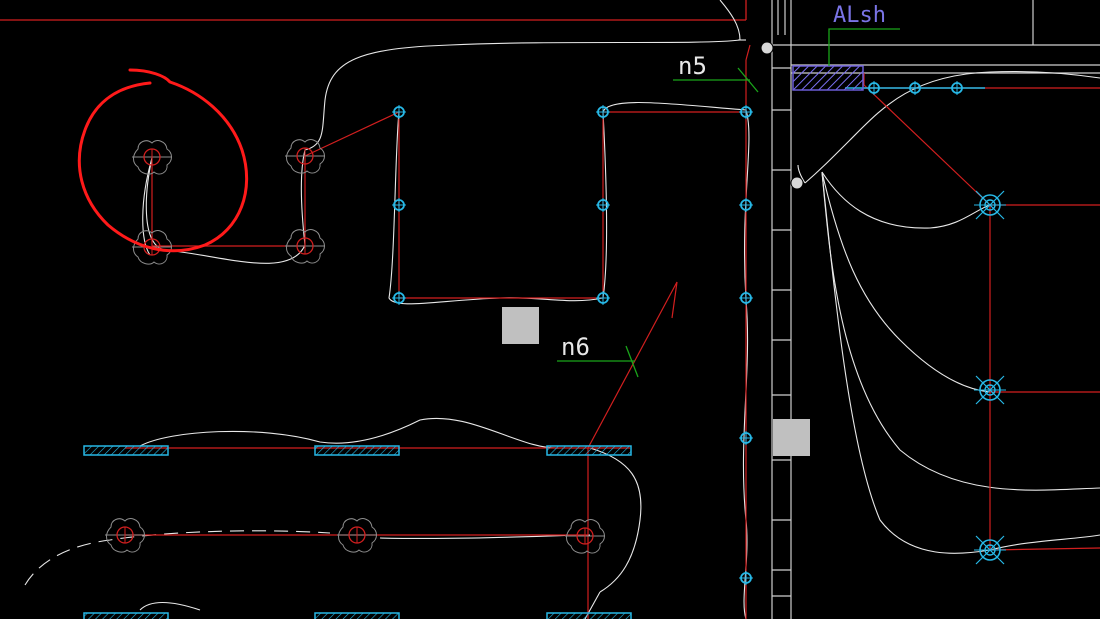  Describe the element at coordinates (373, 10) in the screenshot. I see `room-boundary` at that location.